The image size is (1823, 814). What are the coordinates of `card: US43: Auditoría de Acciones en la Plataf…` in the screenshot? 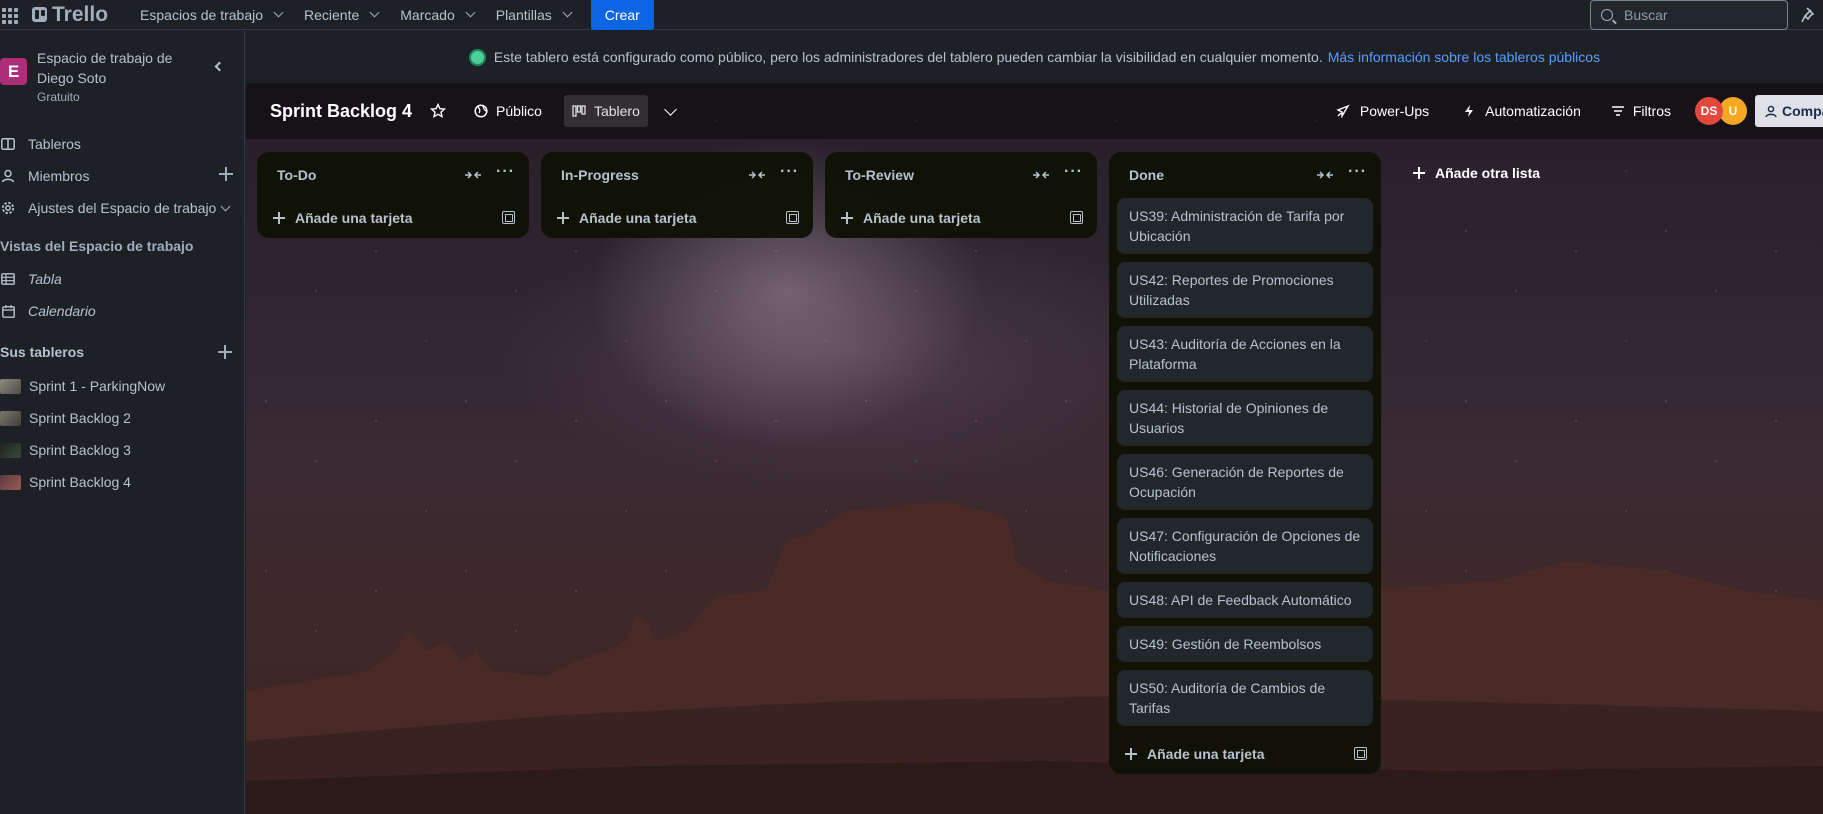 It's located at (1245, 354).